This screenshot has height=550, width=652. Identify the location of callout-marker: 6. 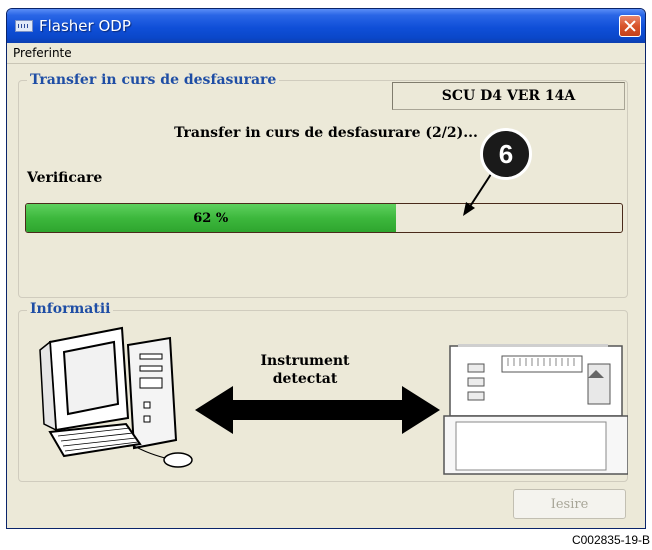
(506, 154).